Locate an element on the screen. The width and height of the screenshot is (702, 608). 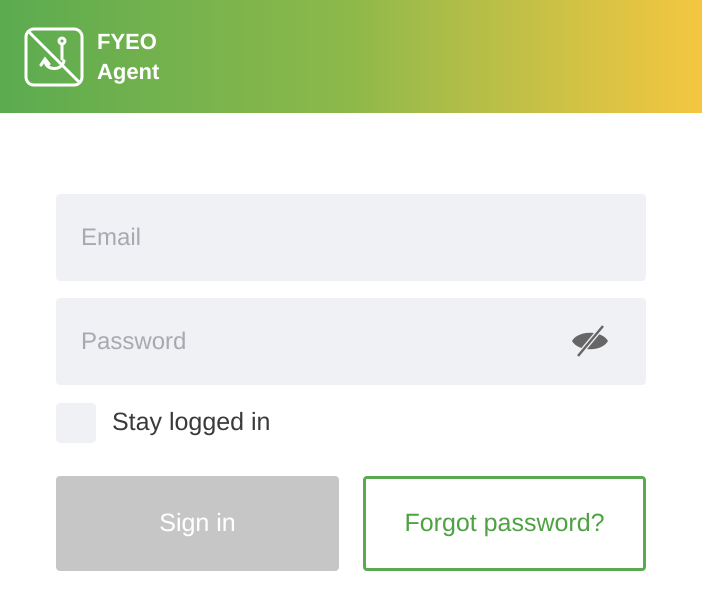
hide-password-icon is located at coordinates (590, 341).